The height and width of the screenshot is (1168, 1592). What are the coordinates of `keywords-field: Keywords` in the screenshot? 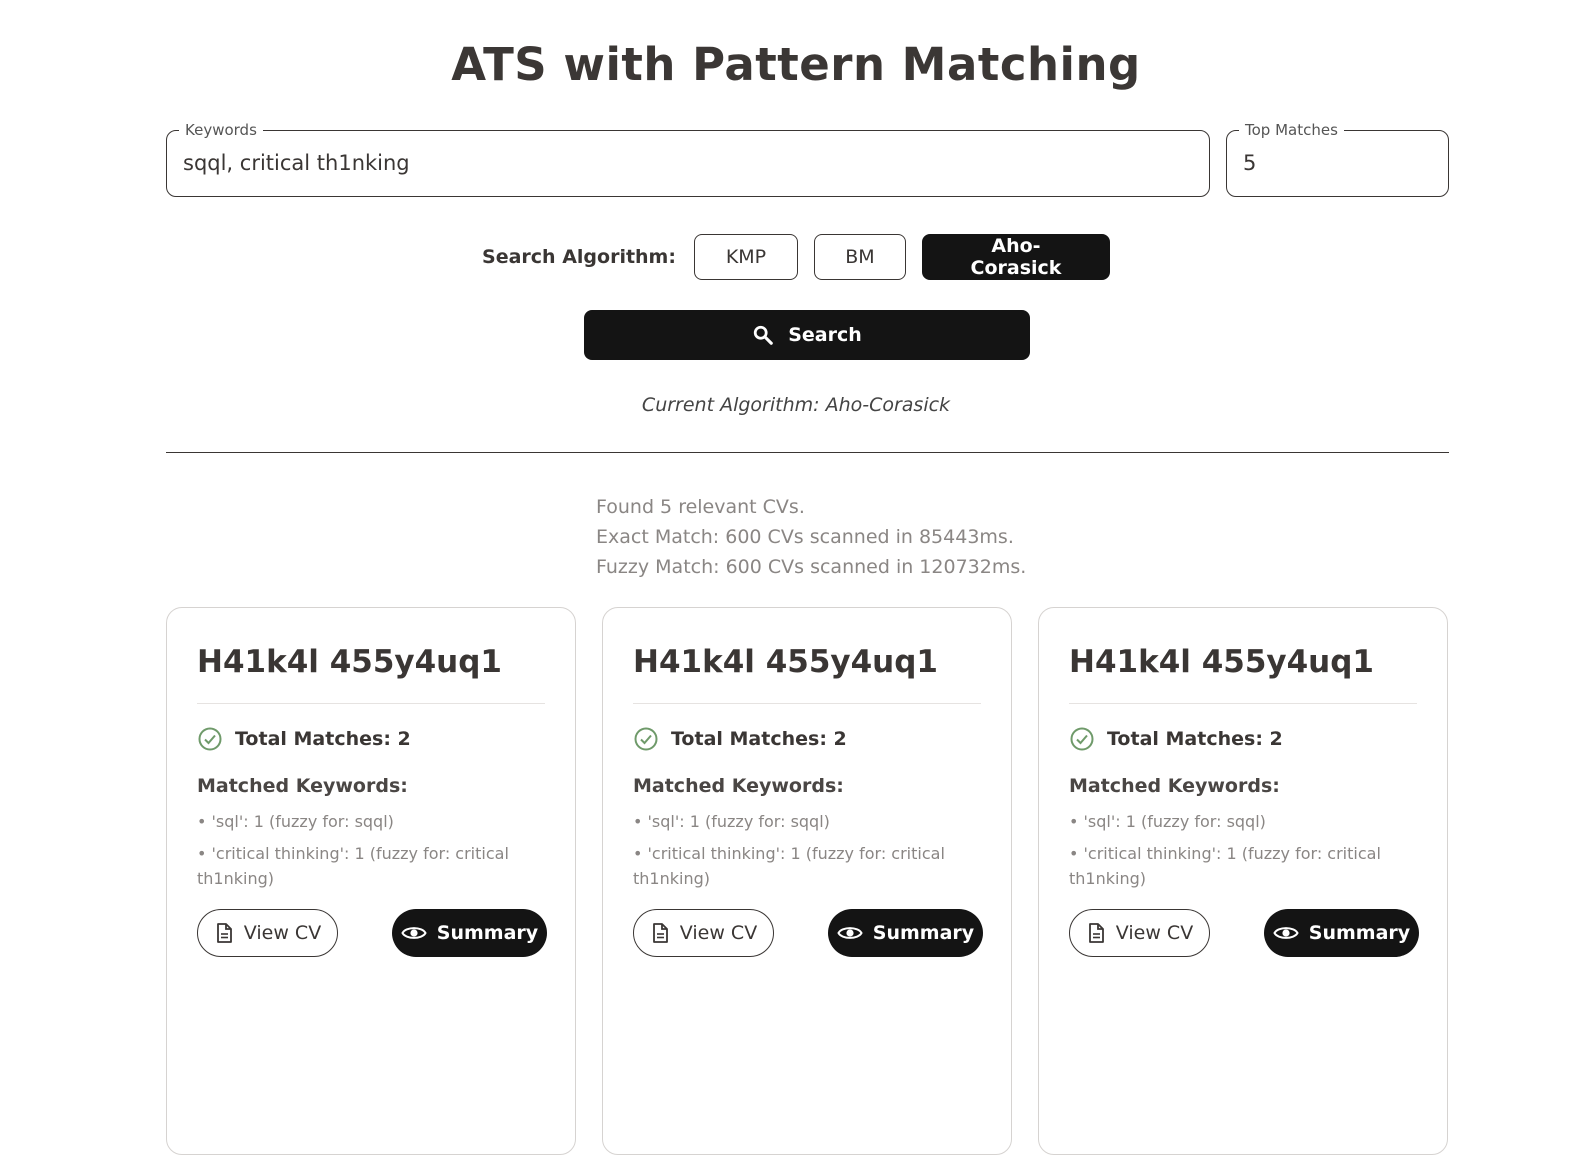 It's located at (688, 159).